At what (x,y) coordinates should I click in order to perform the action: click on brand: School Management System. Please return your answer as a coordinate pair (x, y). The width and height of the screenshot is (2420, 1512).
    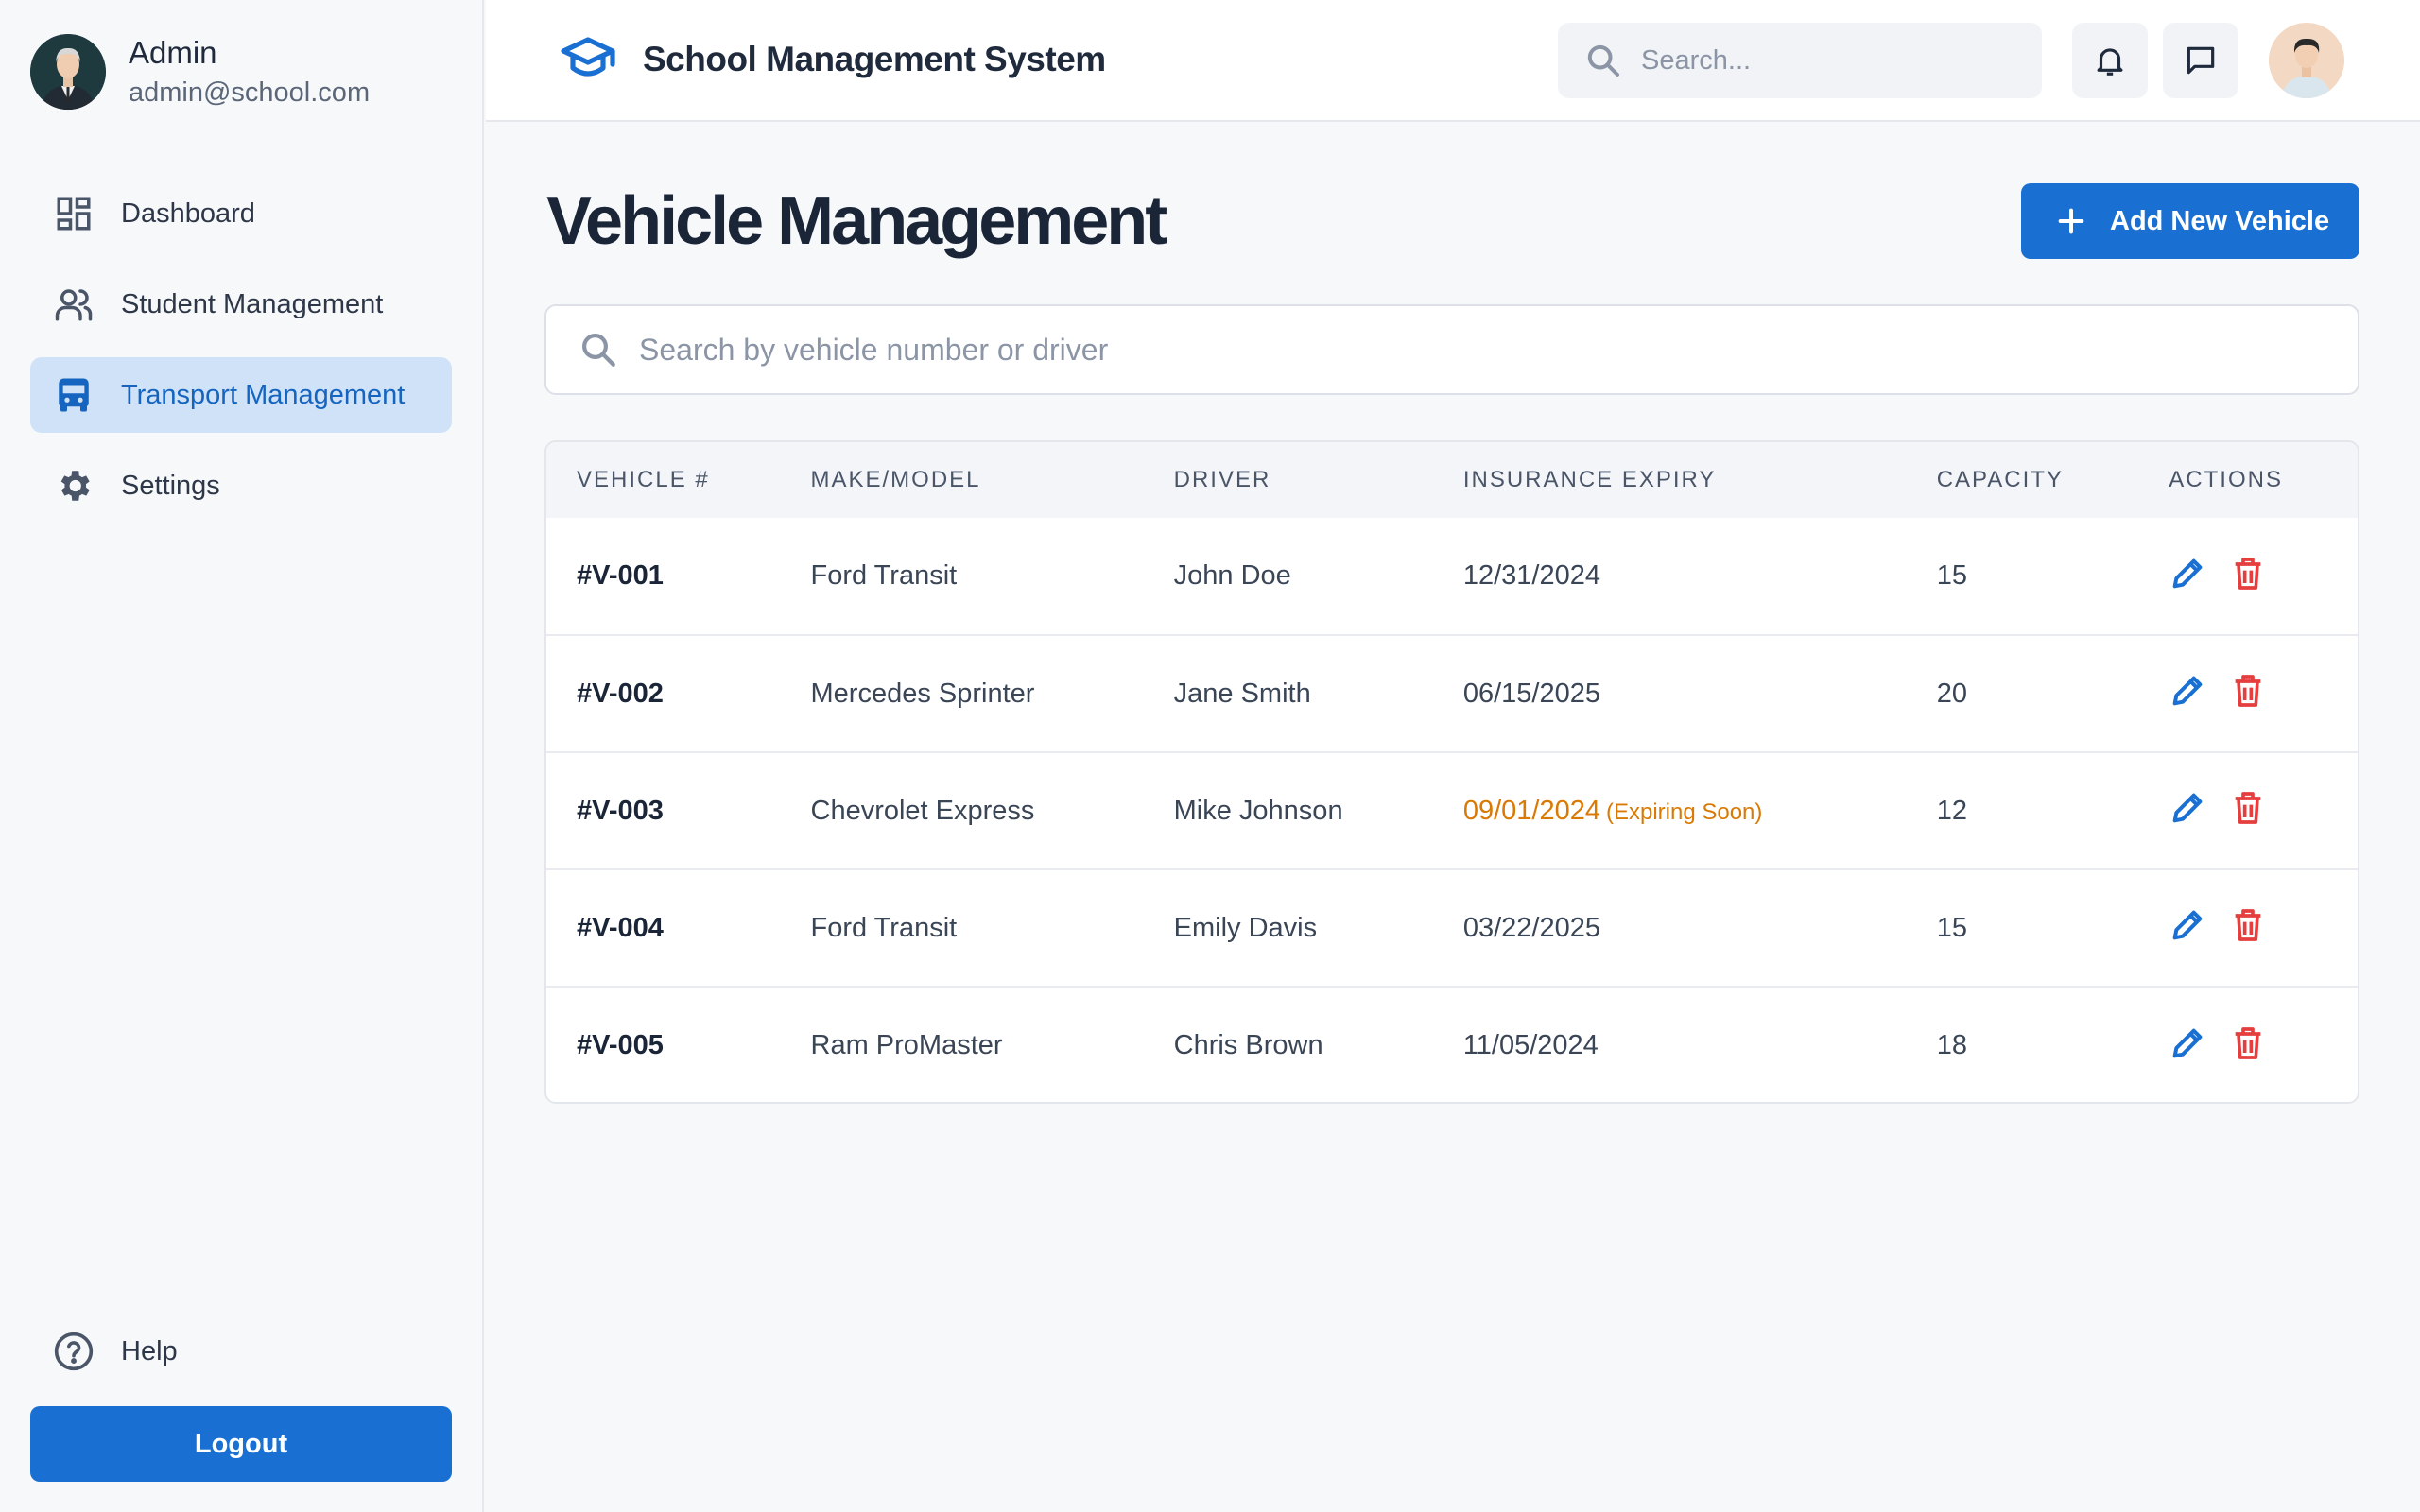
    Looking at the image, I should click on (833, 59).